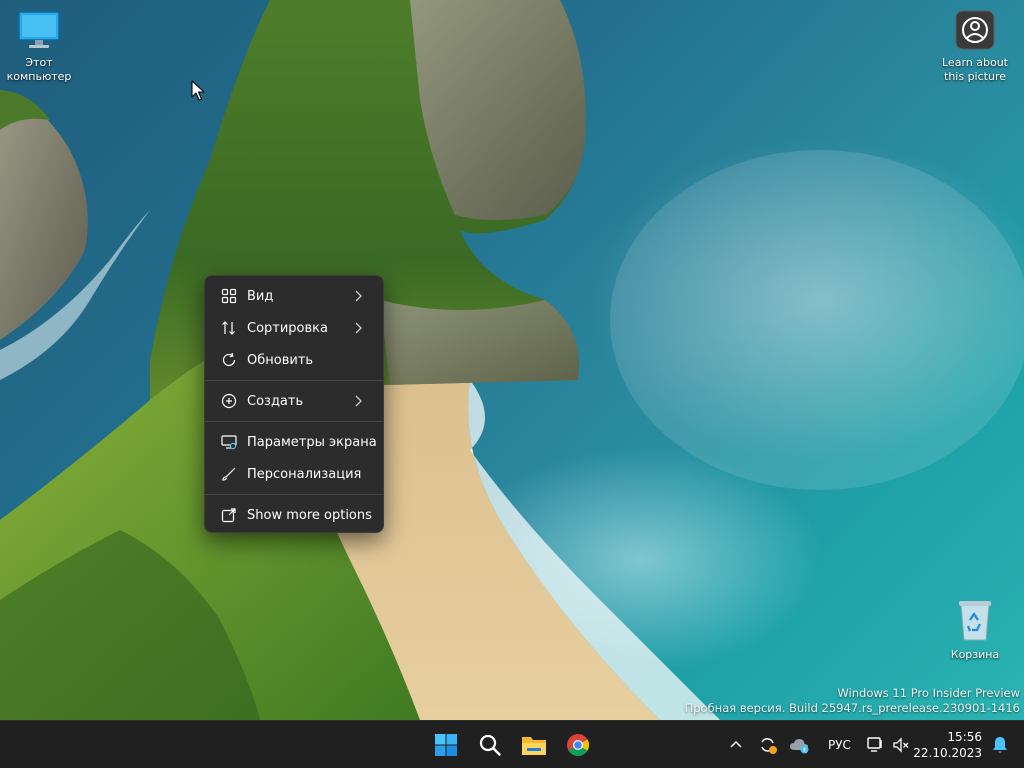 Image resolution: width=1024 pixels, height=768 pixels. I want to click on monitor-icon, so click(39, 32).